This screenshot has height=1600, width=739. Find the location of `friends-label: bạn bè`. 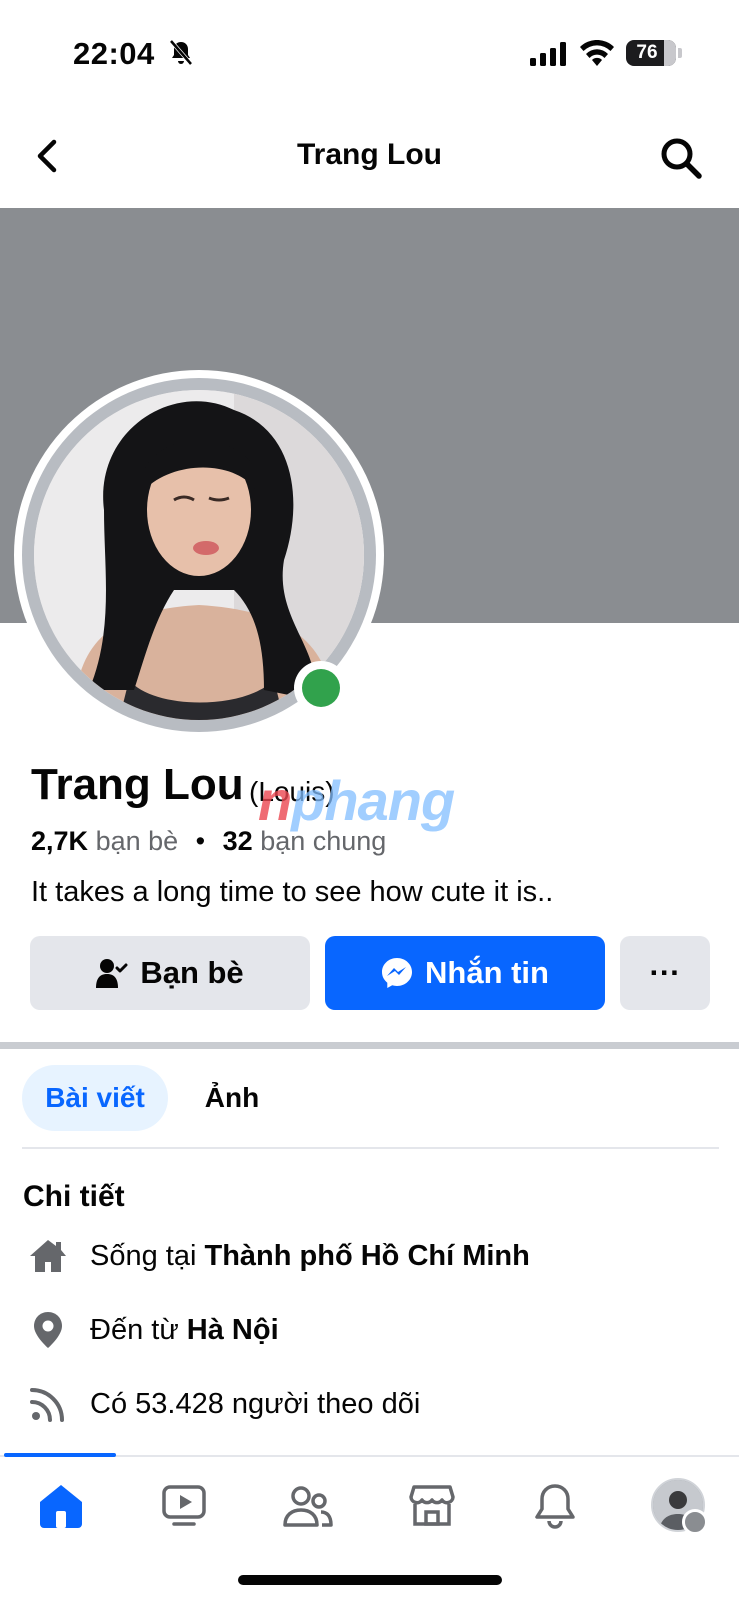

friends-label: bạn bè is located at coordinates (137, 841).